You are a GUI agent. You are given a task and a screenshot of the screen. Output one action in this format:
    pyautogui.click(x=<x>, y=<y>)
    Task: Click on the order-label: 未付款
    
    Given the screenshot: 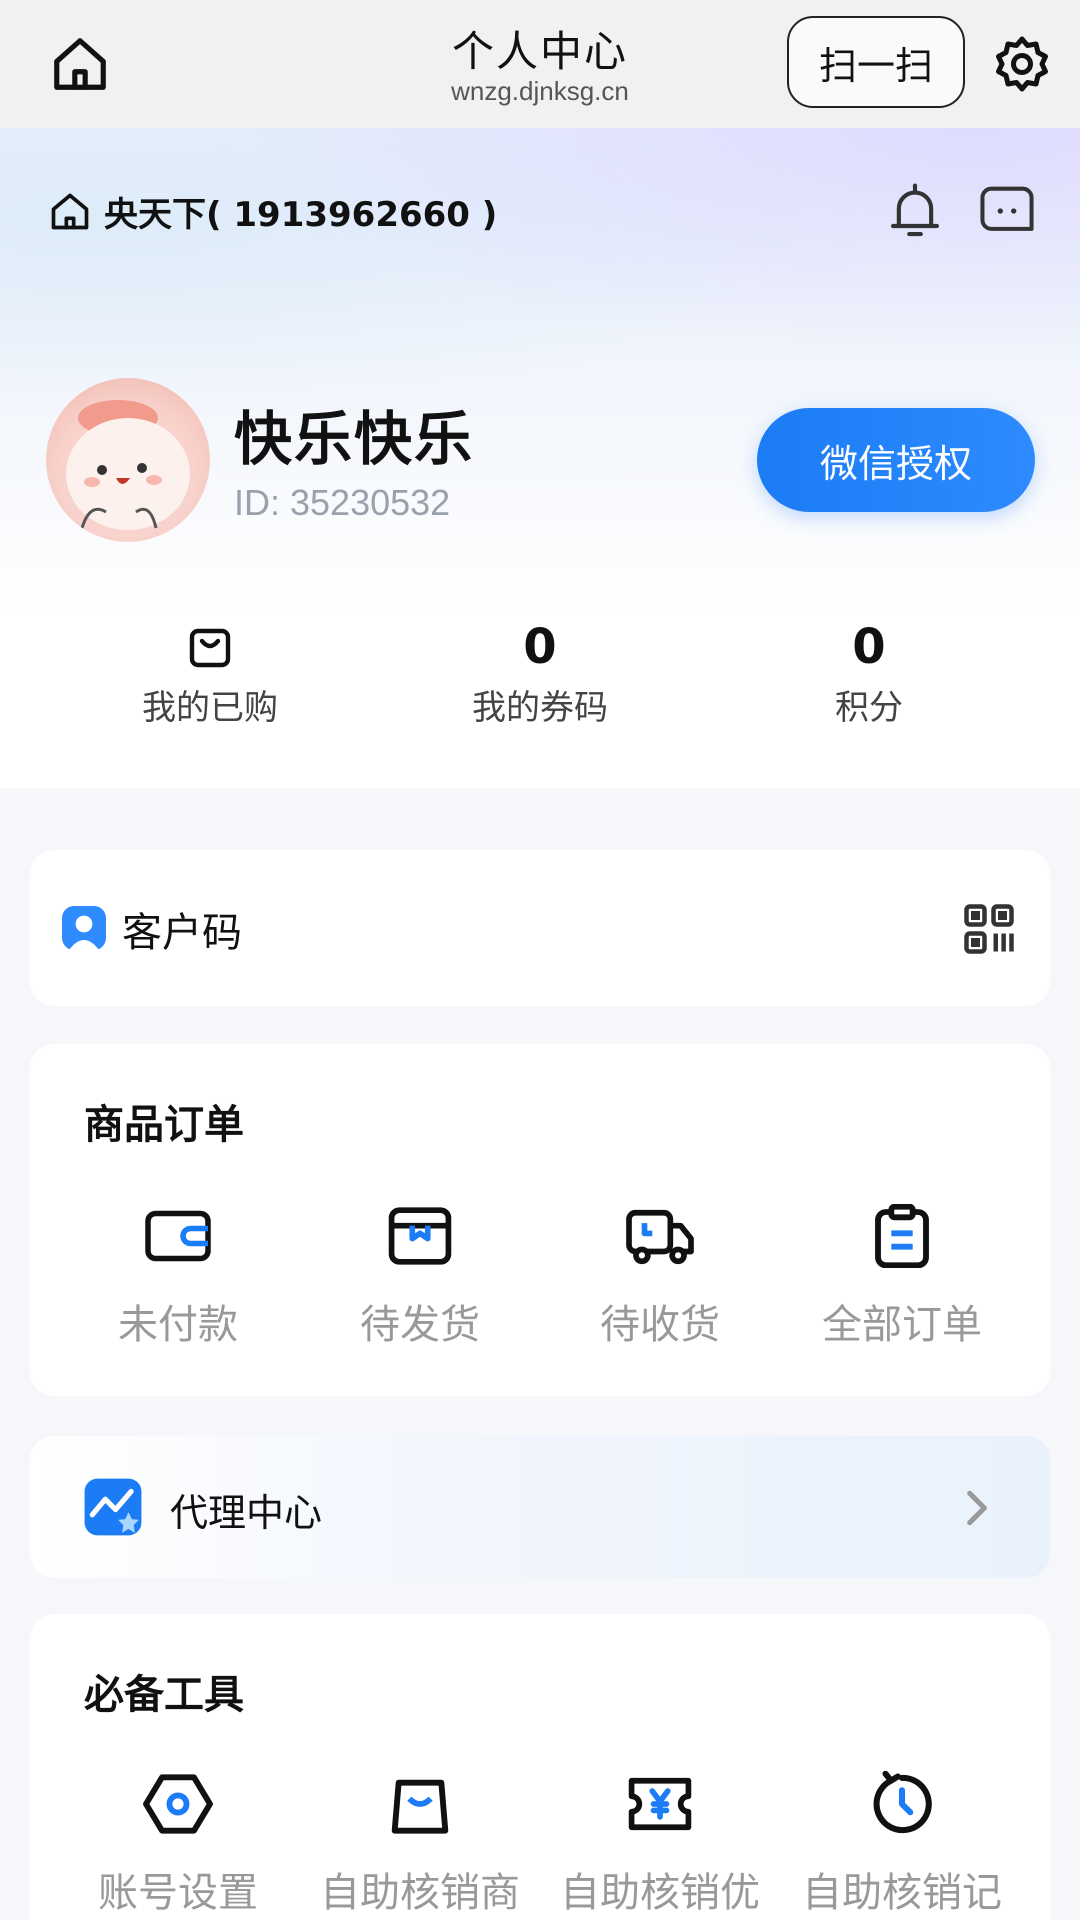 What is the action you would take?
    pyautogui.click(x=178, y=1325)
    